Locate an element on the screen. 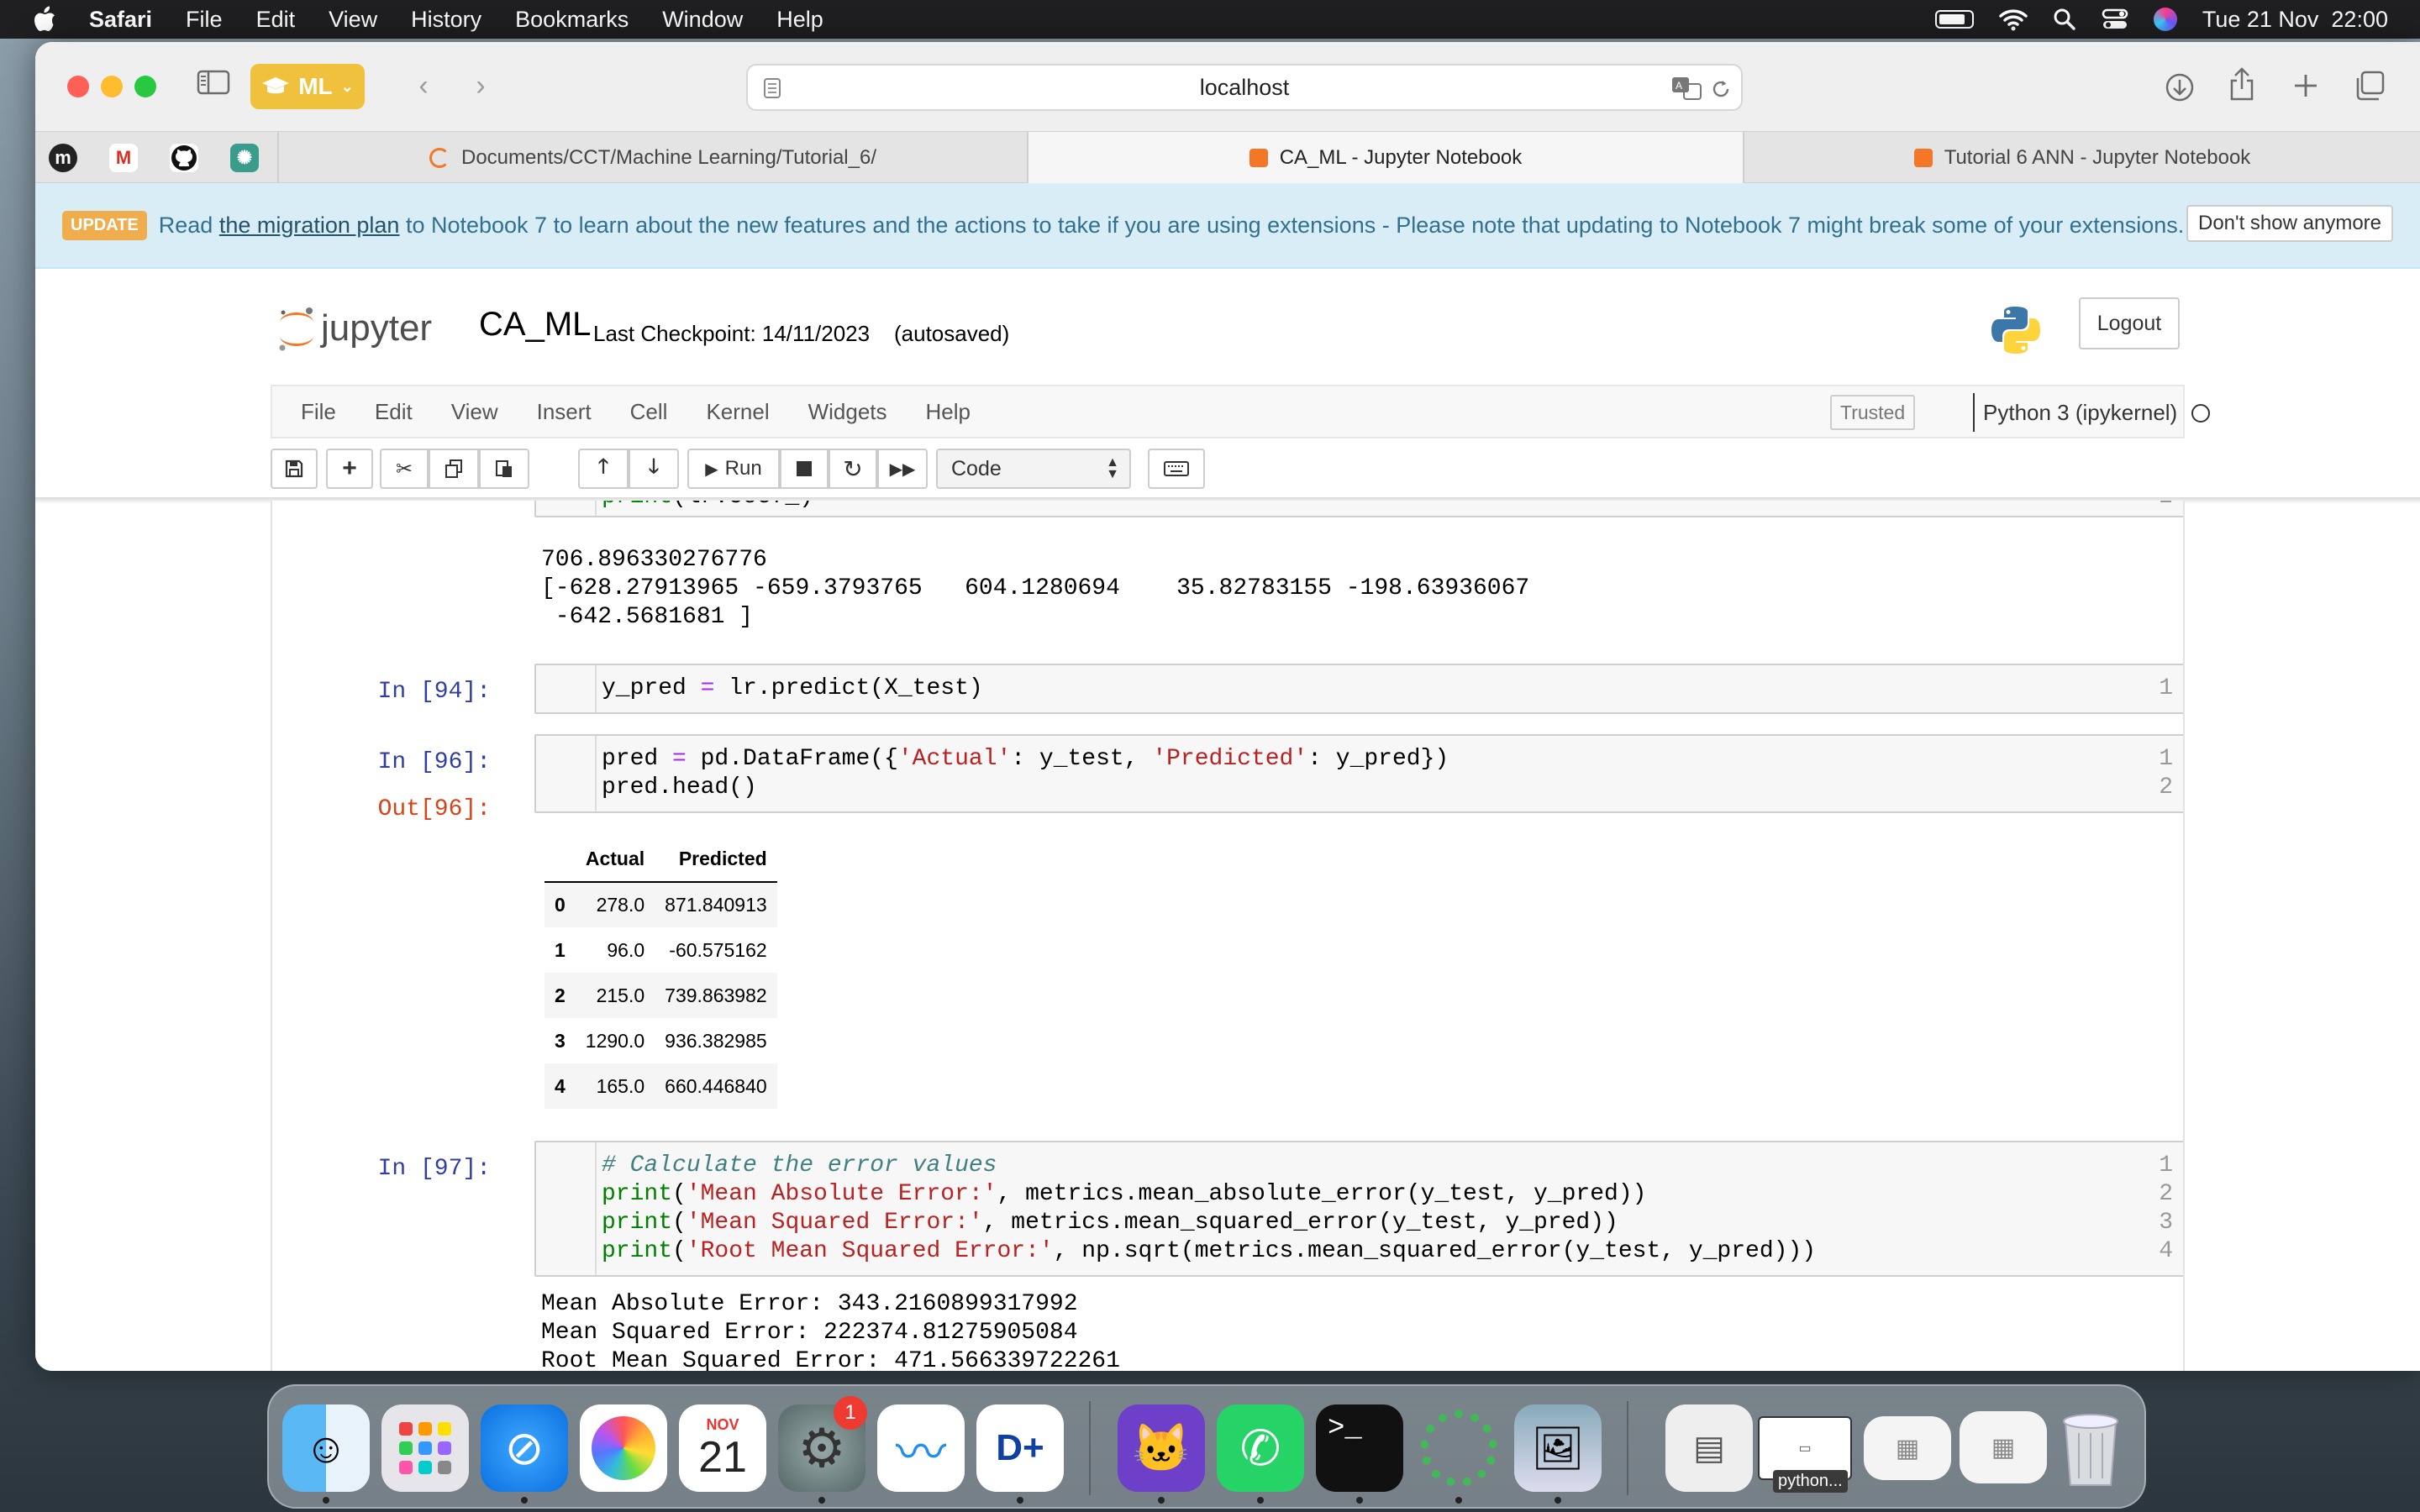  play-icon: ▶ is located at coordinates (711, 469).